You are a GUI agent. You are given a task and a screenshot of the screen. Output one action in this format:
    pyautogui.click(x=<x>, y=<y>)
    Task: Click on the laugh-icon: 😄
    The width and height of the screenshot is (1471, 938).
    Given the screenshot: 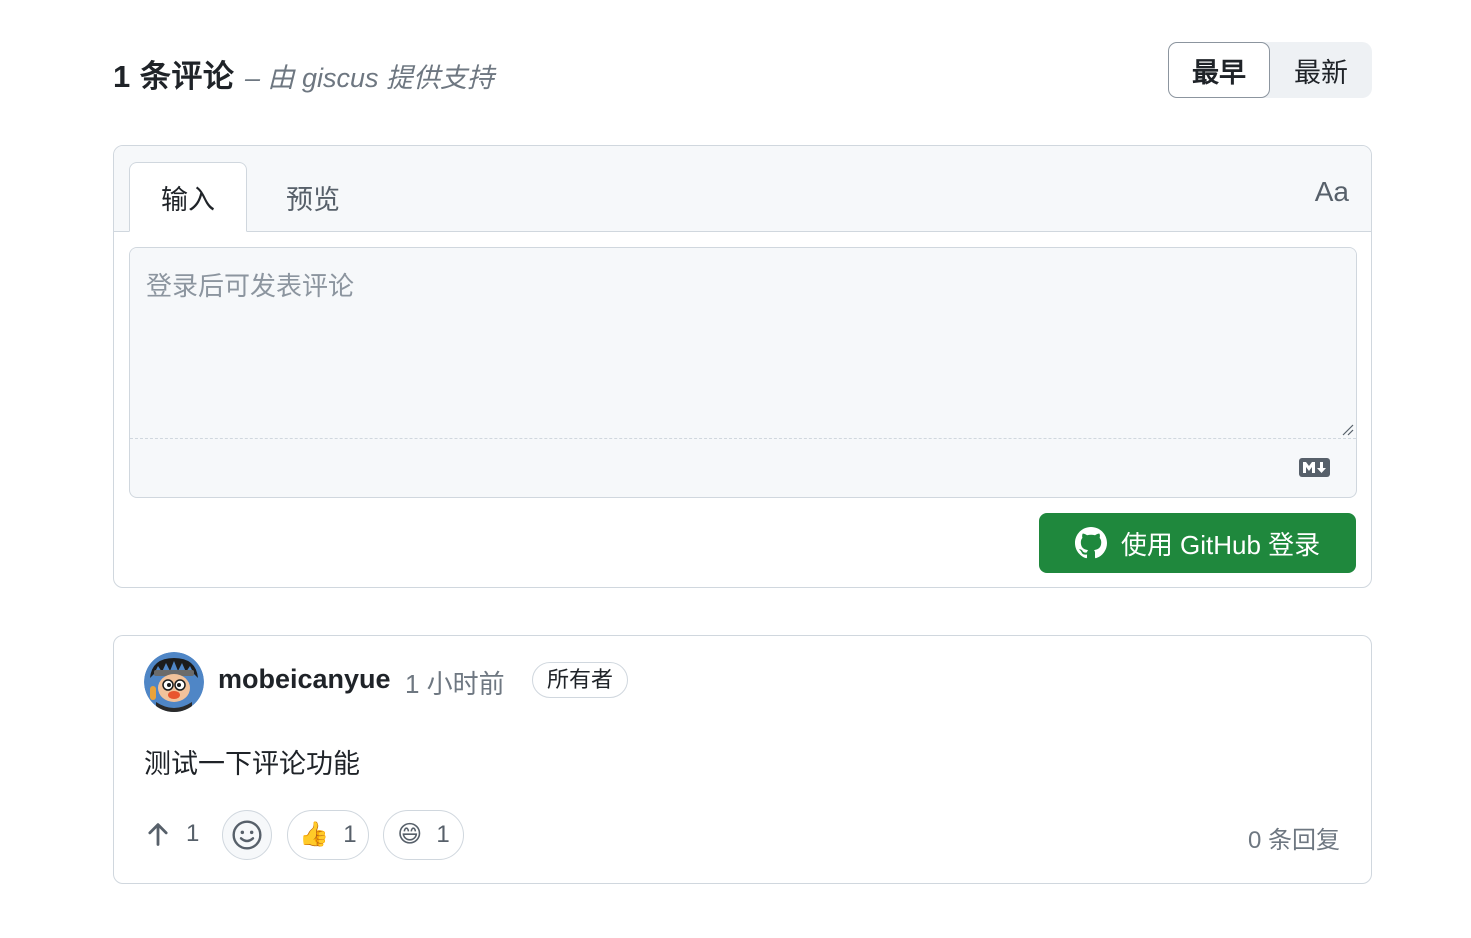 What is the action you would take?
    pyautogui.click(x=410, y=834)
    